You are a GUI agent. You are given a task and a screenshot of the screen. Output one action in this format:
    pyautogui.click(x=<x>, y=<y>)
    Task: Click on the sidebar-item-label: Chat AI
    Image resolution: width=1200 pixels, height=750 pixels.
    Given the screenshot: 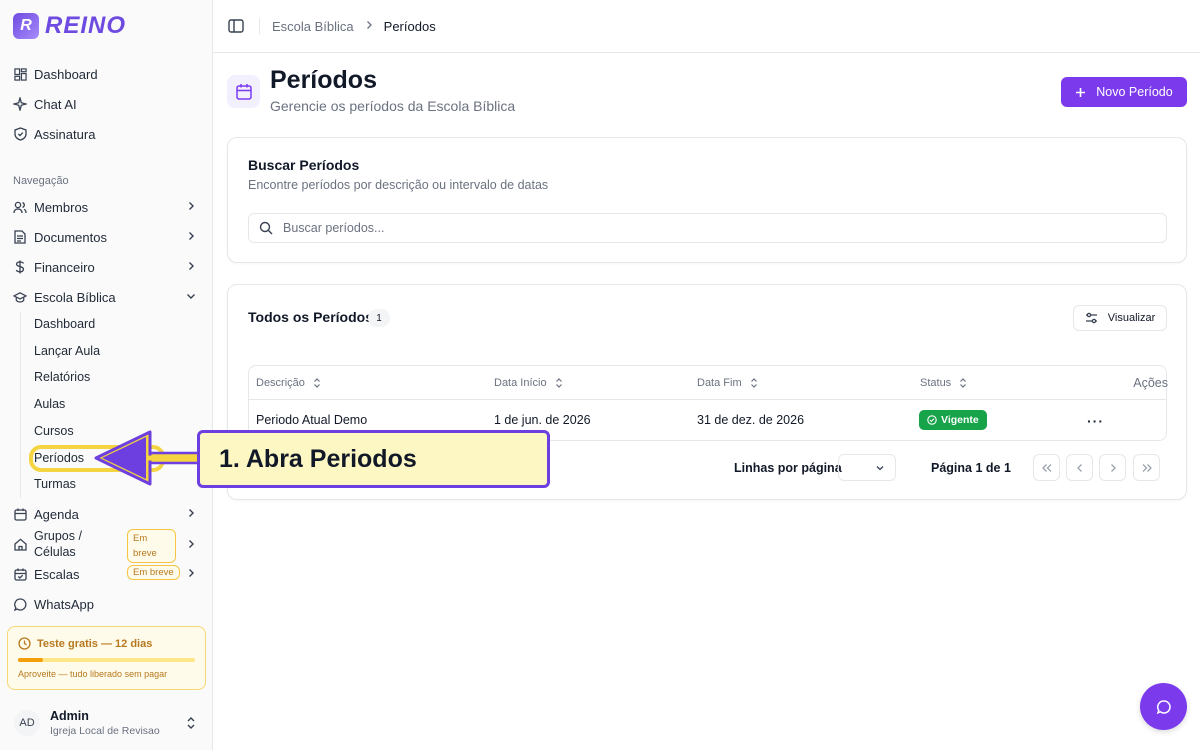 What is the action you would take?
    pyautogui.click(x=55, y=104)
    